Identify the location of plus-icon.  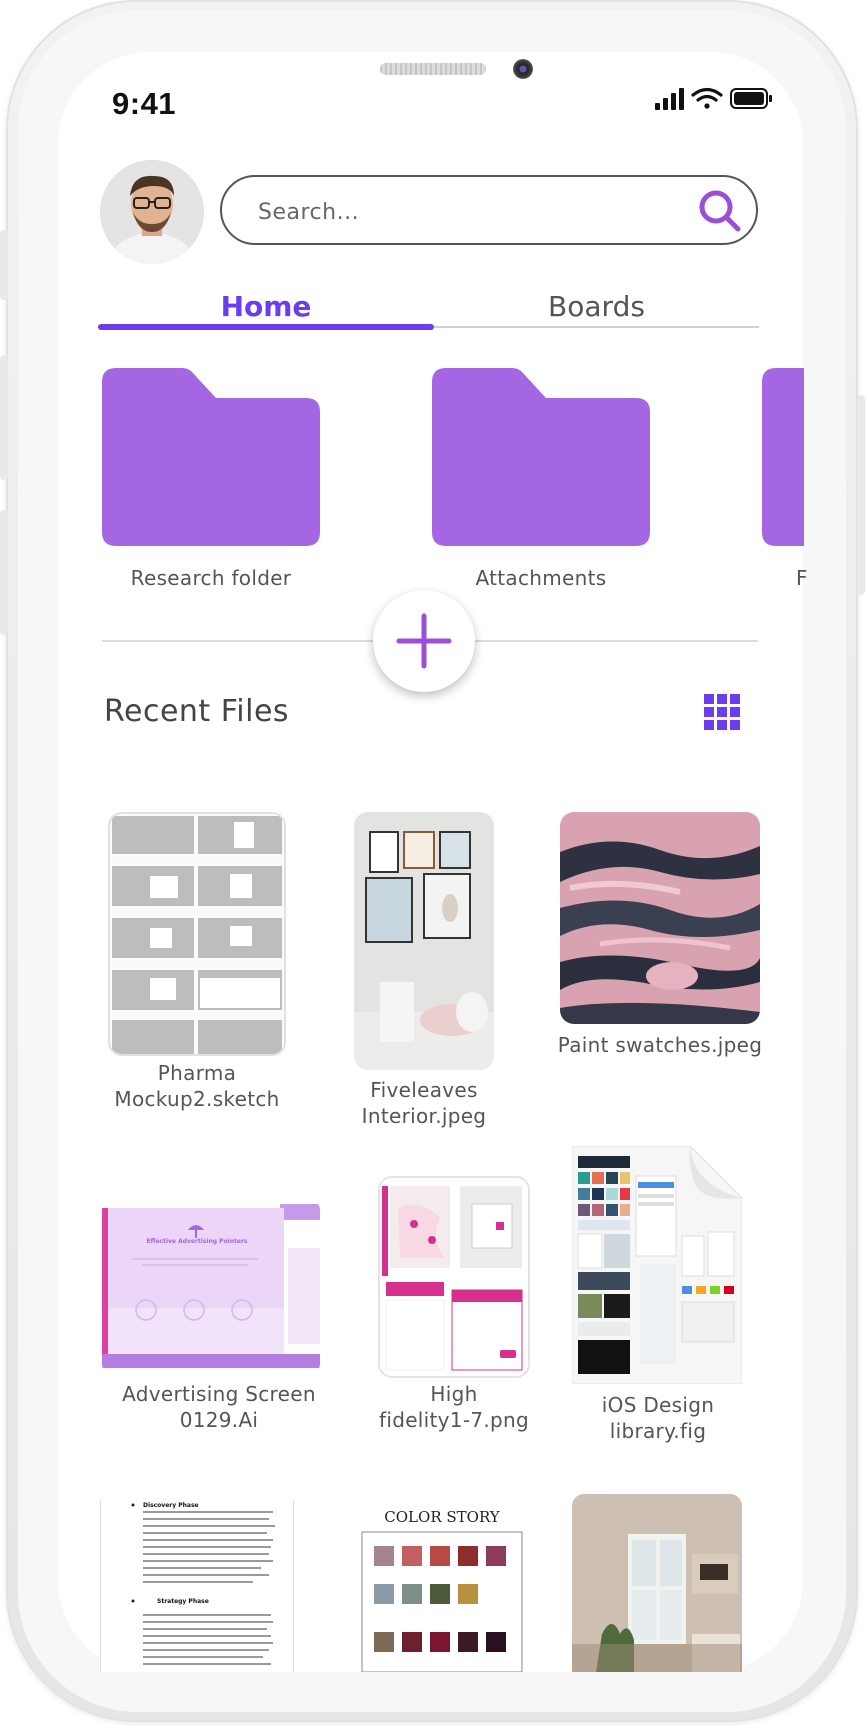
(424, 641).